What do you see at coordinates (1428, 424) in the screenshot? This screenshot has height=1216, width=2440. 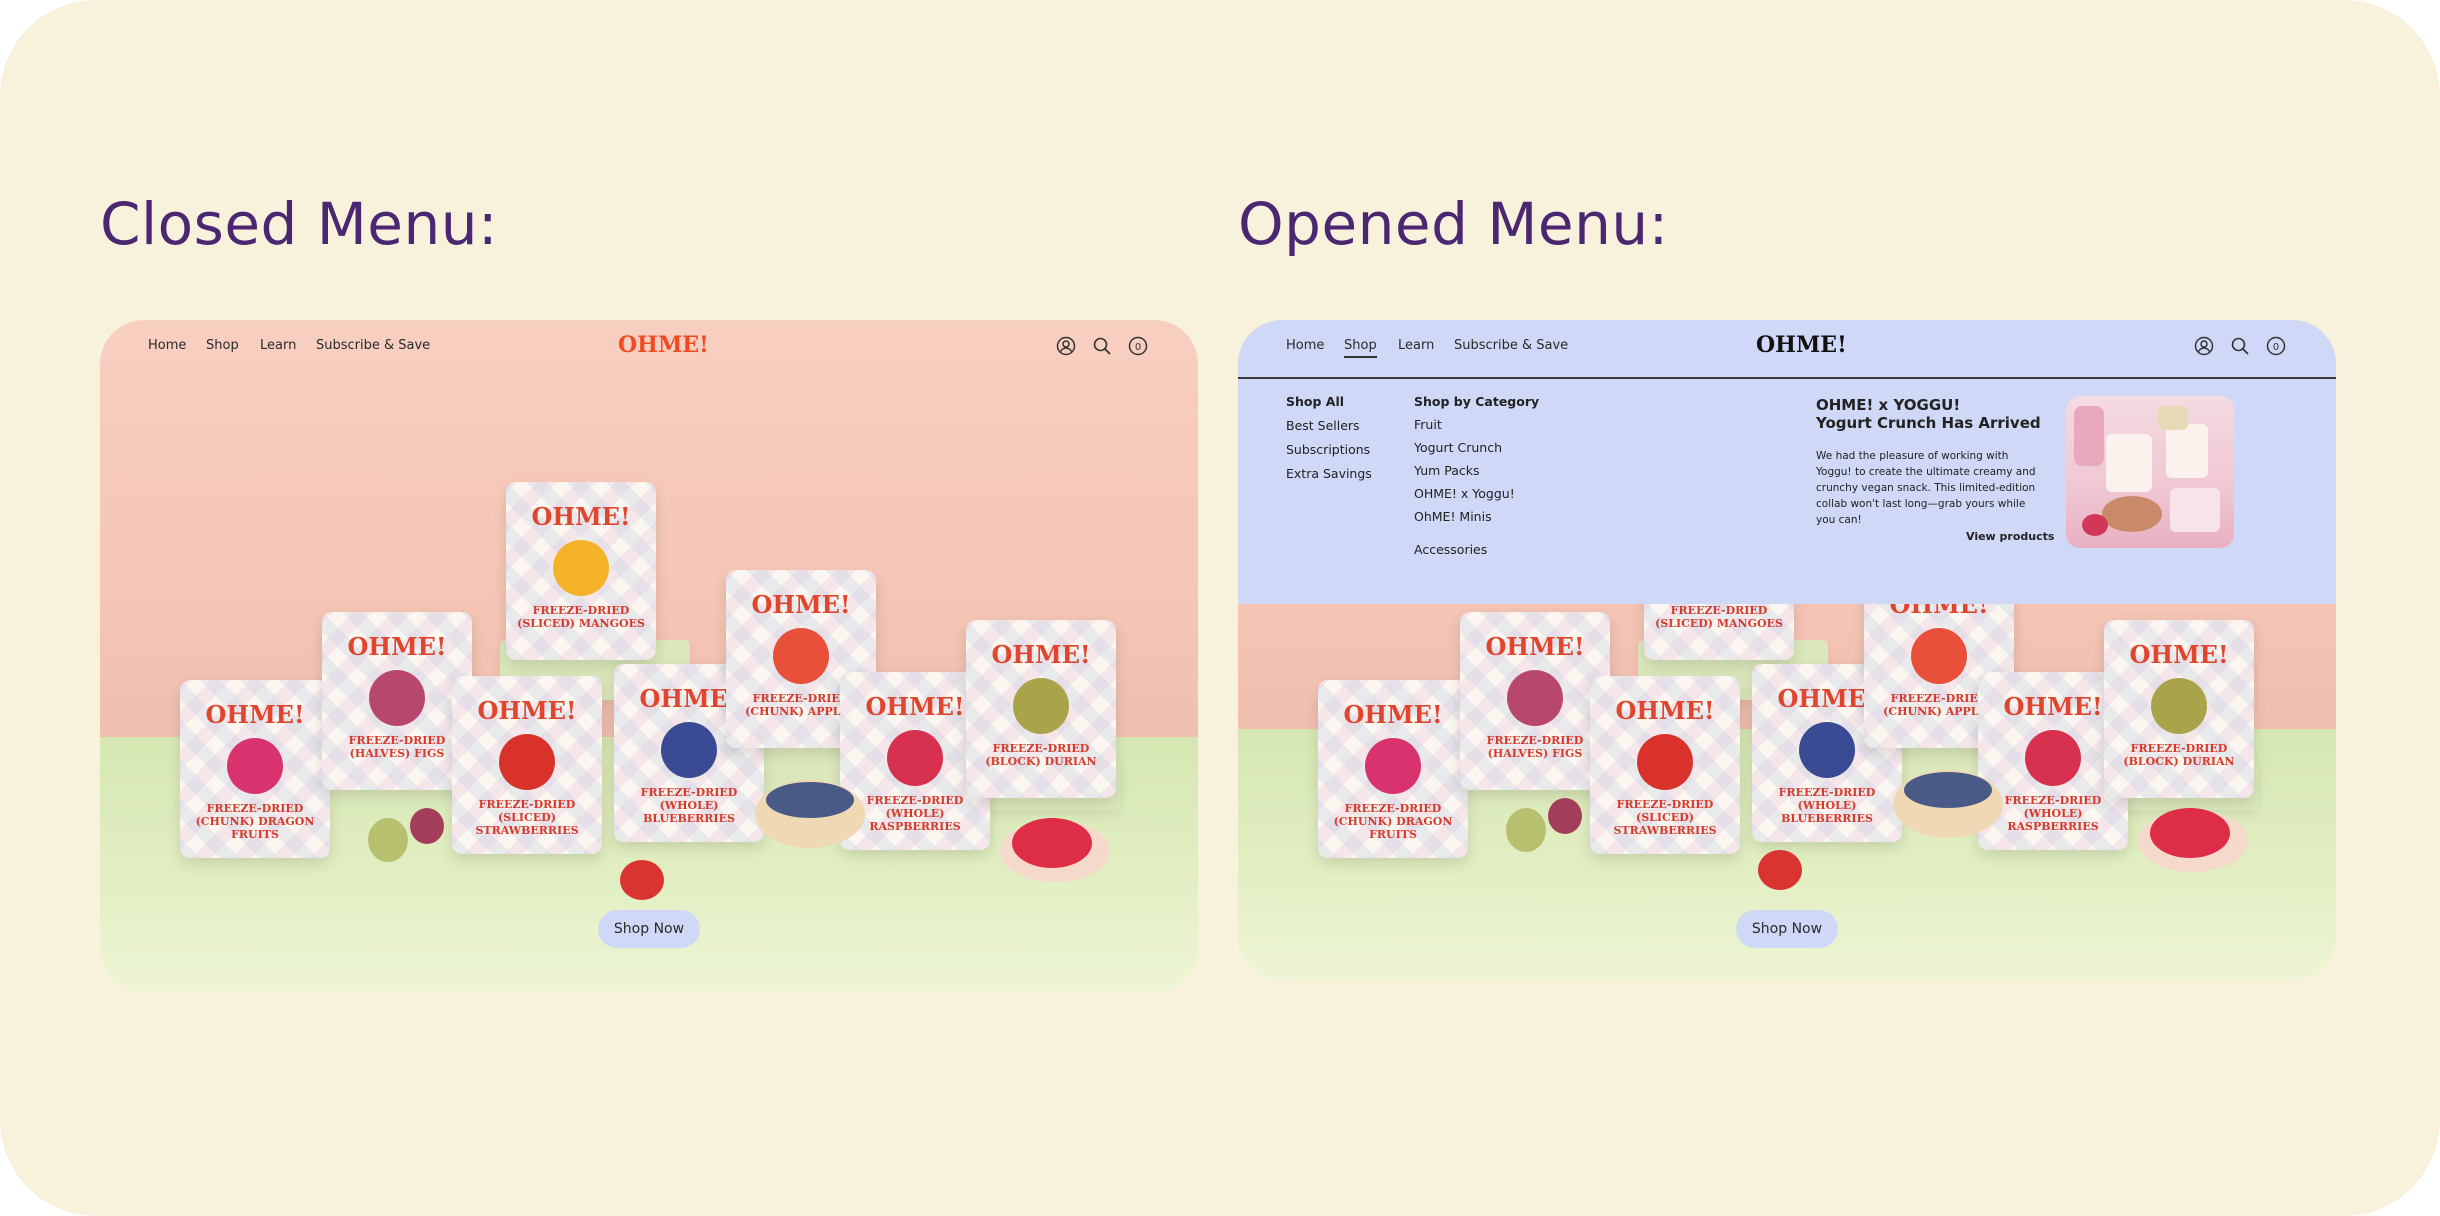 I see `menu-fruit: Fruit` at bounding box center [1428, 424].